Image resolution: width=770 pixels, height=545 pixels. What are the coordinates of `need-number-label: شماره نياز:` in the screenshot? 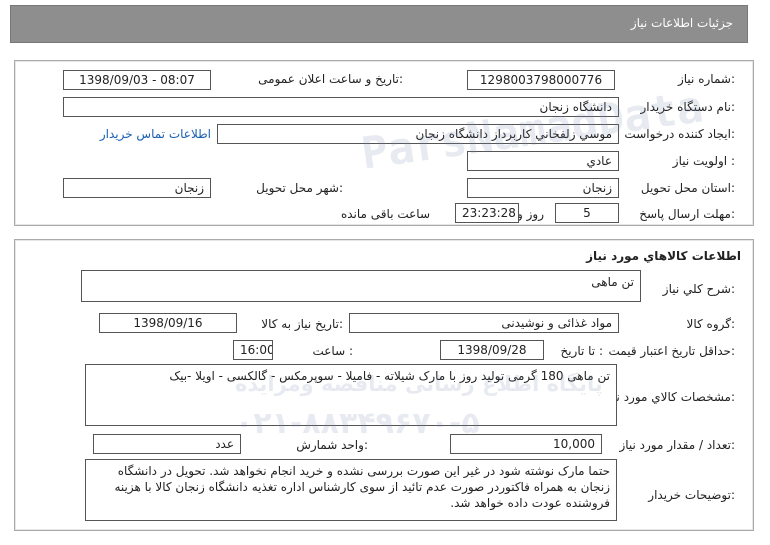 It's located at (706, 79).